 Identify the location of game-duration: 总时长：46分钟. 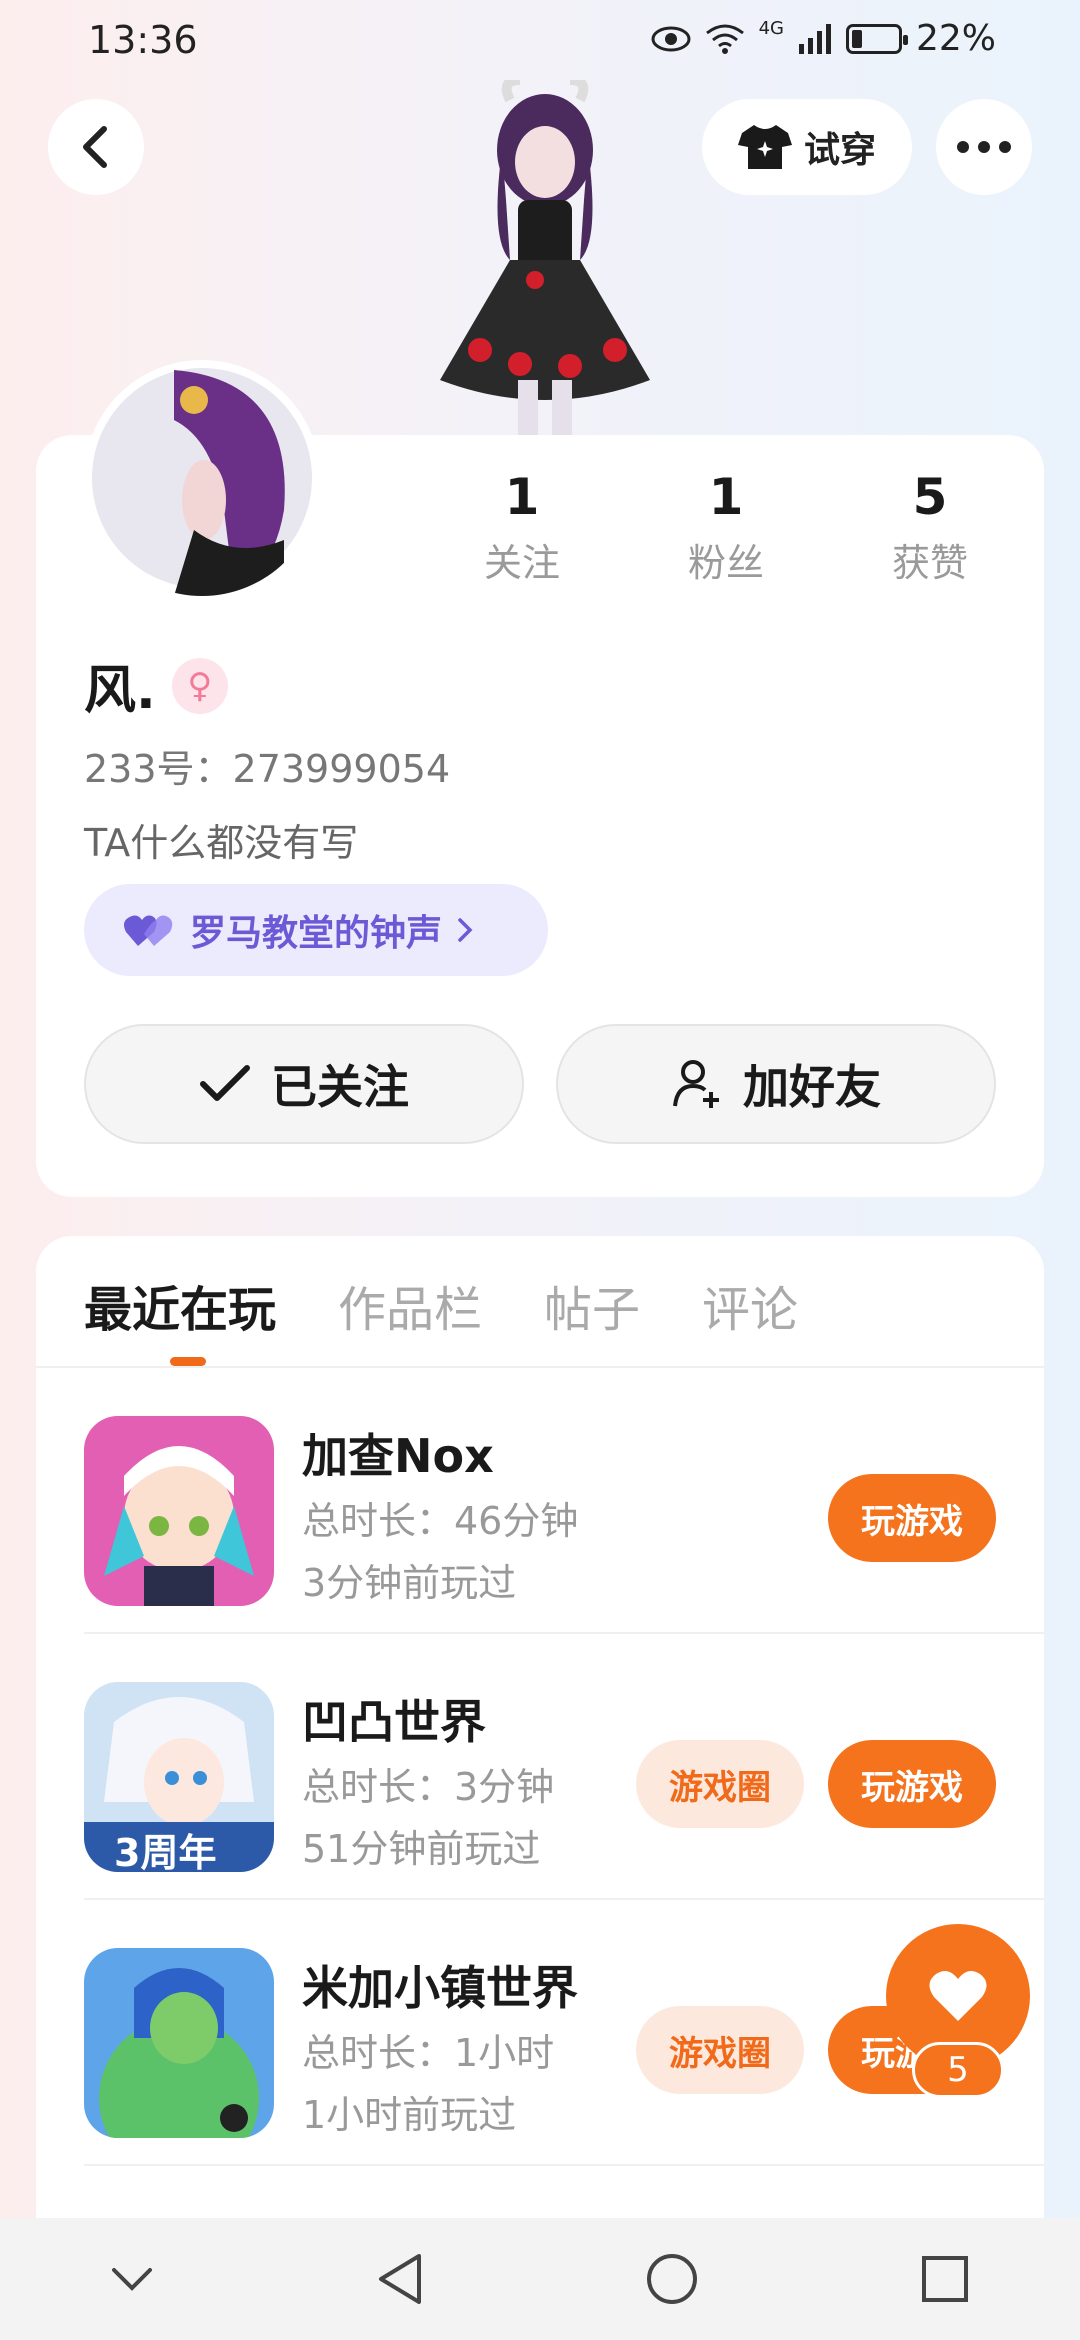
(440, 1521).